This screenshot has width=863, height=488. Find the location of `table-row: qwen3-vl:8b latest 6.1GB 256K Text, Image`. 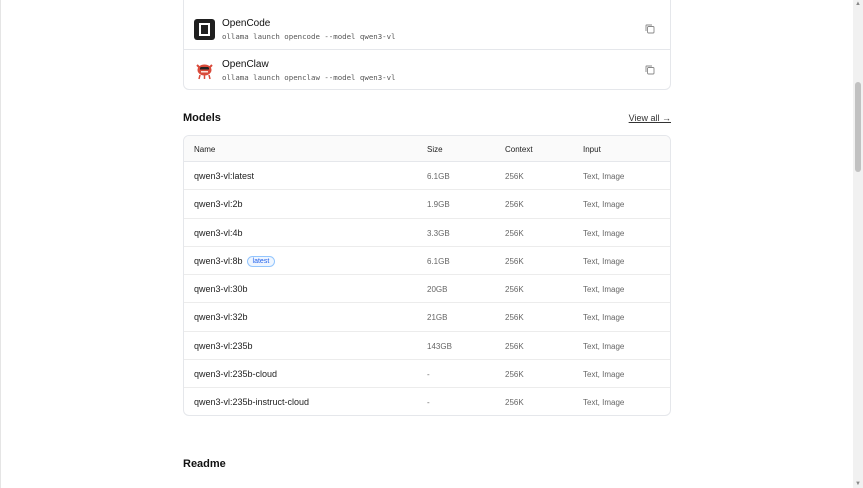

table-row: qwen3-vl:8b latest 6.1GB 256K Text, Image is located at coordinates (427, 261).